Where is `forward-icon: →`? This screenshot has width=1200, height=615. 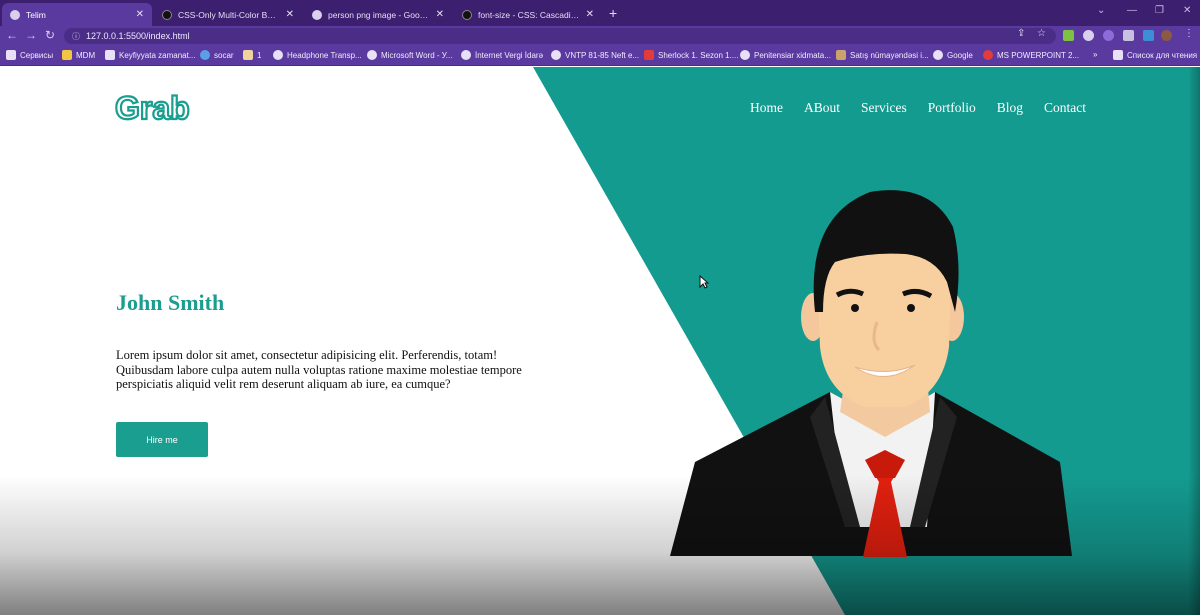
forward-icon: → is located at coordinates (31, 35).